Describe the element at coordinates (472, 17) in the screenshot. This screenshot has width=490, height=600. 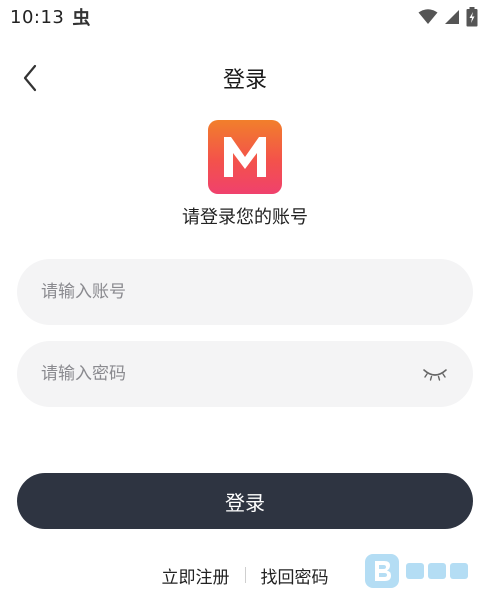
I see `battery-charging-icon` at that location.